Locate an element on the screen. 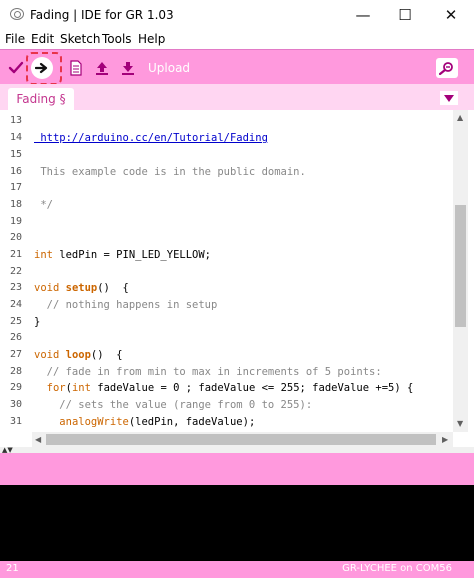 The width and height of the screenshot is (474, 578). menu-help: Help is located at coordinates (151, 39).